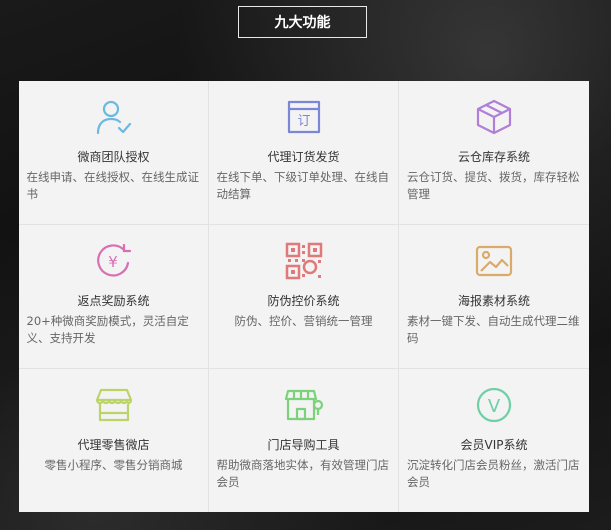 Image resolution: width=611 pixels, height=530 pixels. Describe the element at coordinates (303, 321) in the screenshot. I see `feature-desc: 防伪、控价、营销统一管理` at that location.